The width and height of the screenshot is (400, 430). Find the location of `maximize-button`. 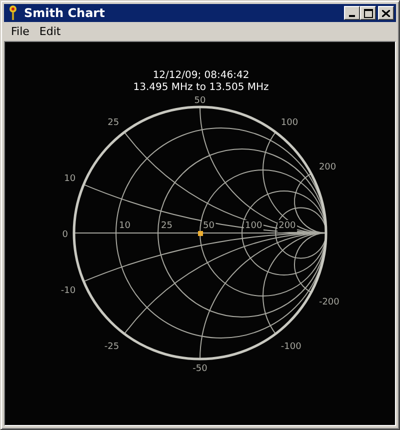

maximize-button is located at coordinates (368, 13).